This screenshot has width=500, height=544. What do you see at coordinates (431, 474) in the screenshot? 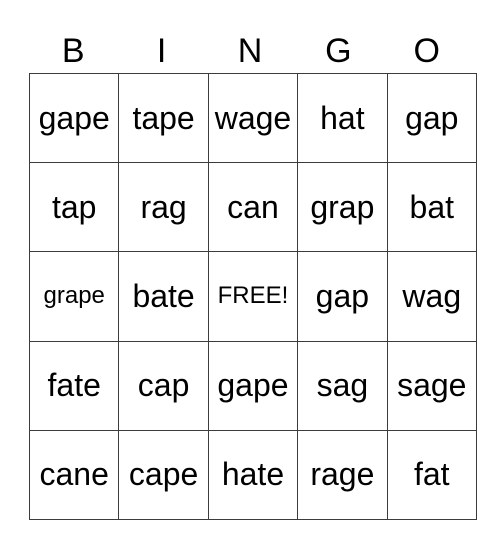
I see `bingo-cell: fat` at bounding box center [431, 474].